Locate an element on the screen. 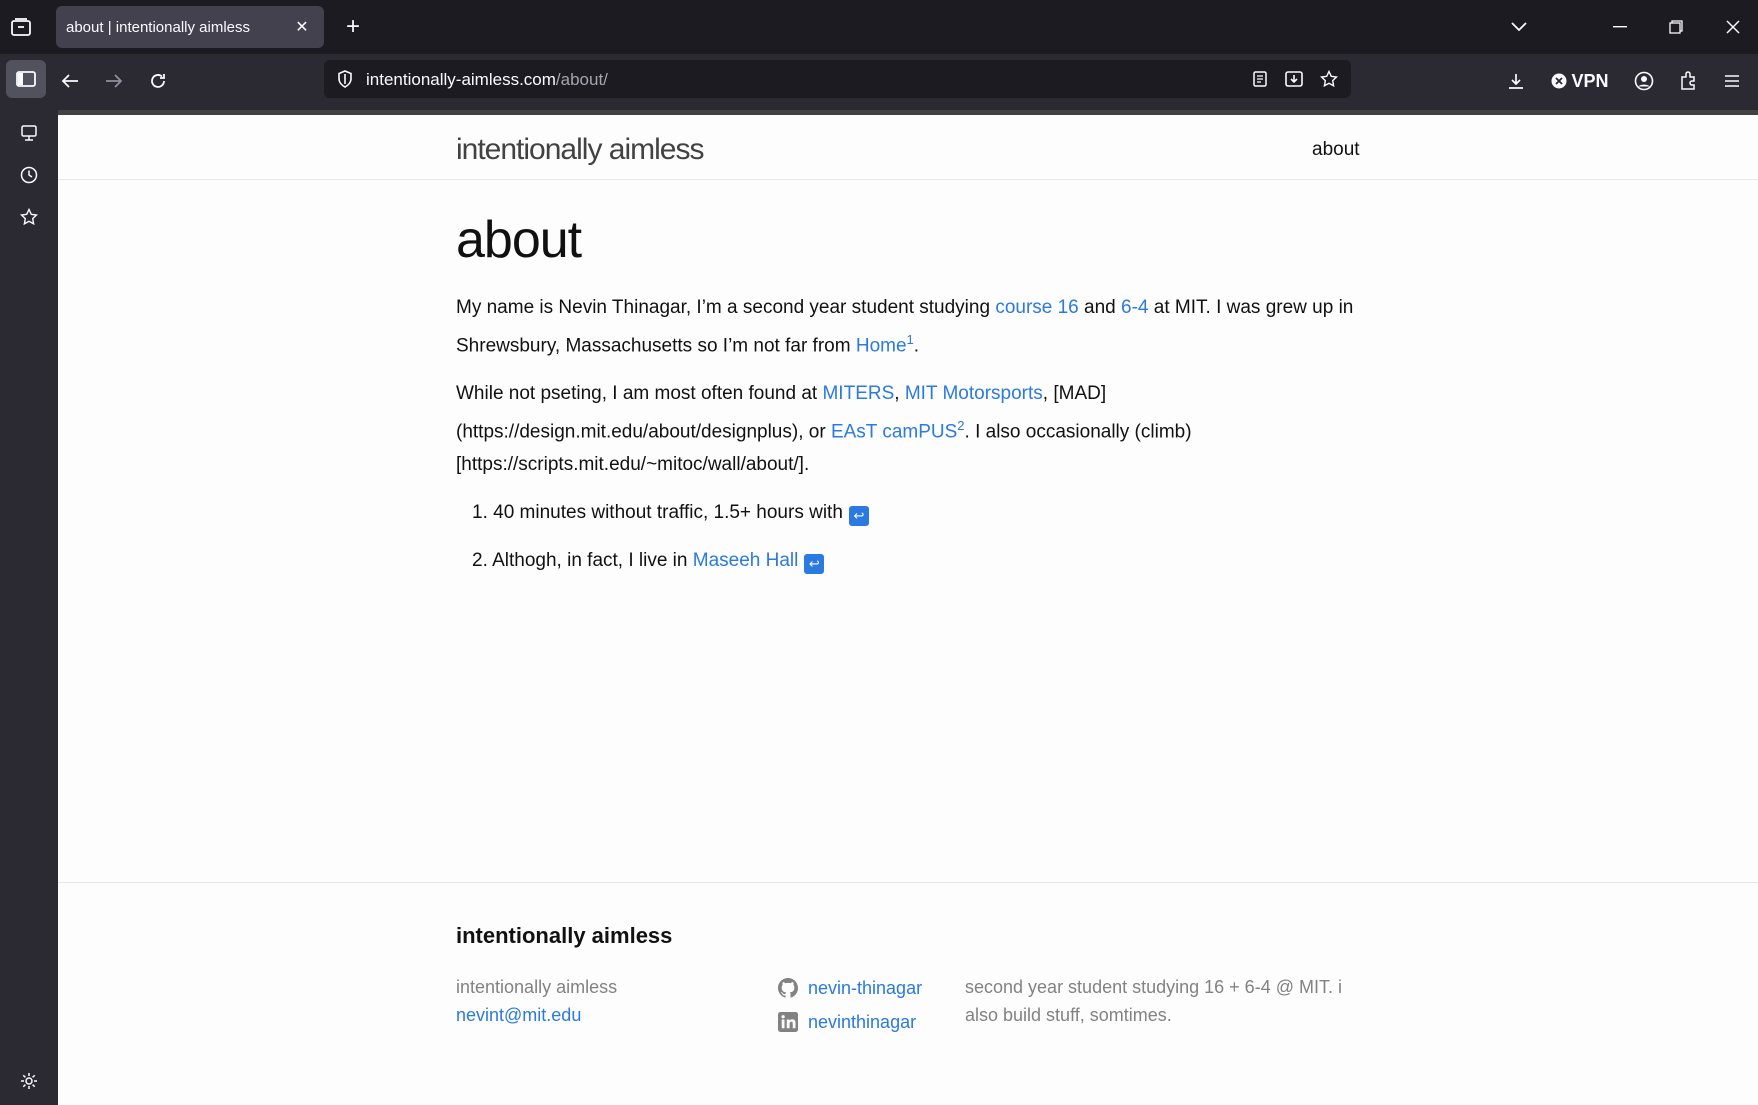  mit-motorsports-link: MIT Motorsports is located at coordinates (974, 393).